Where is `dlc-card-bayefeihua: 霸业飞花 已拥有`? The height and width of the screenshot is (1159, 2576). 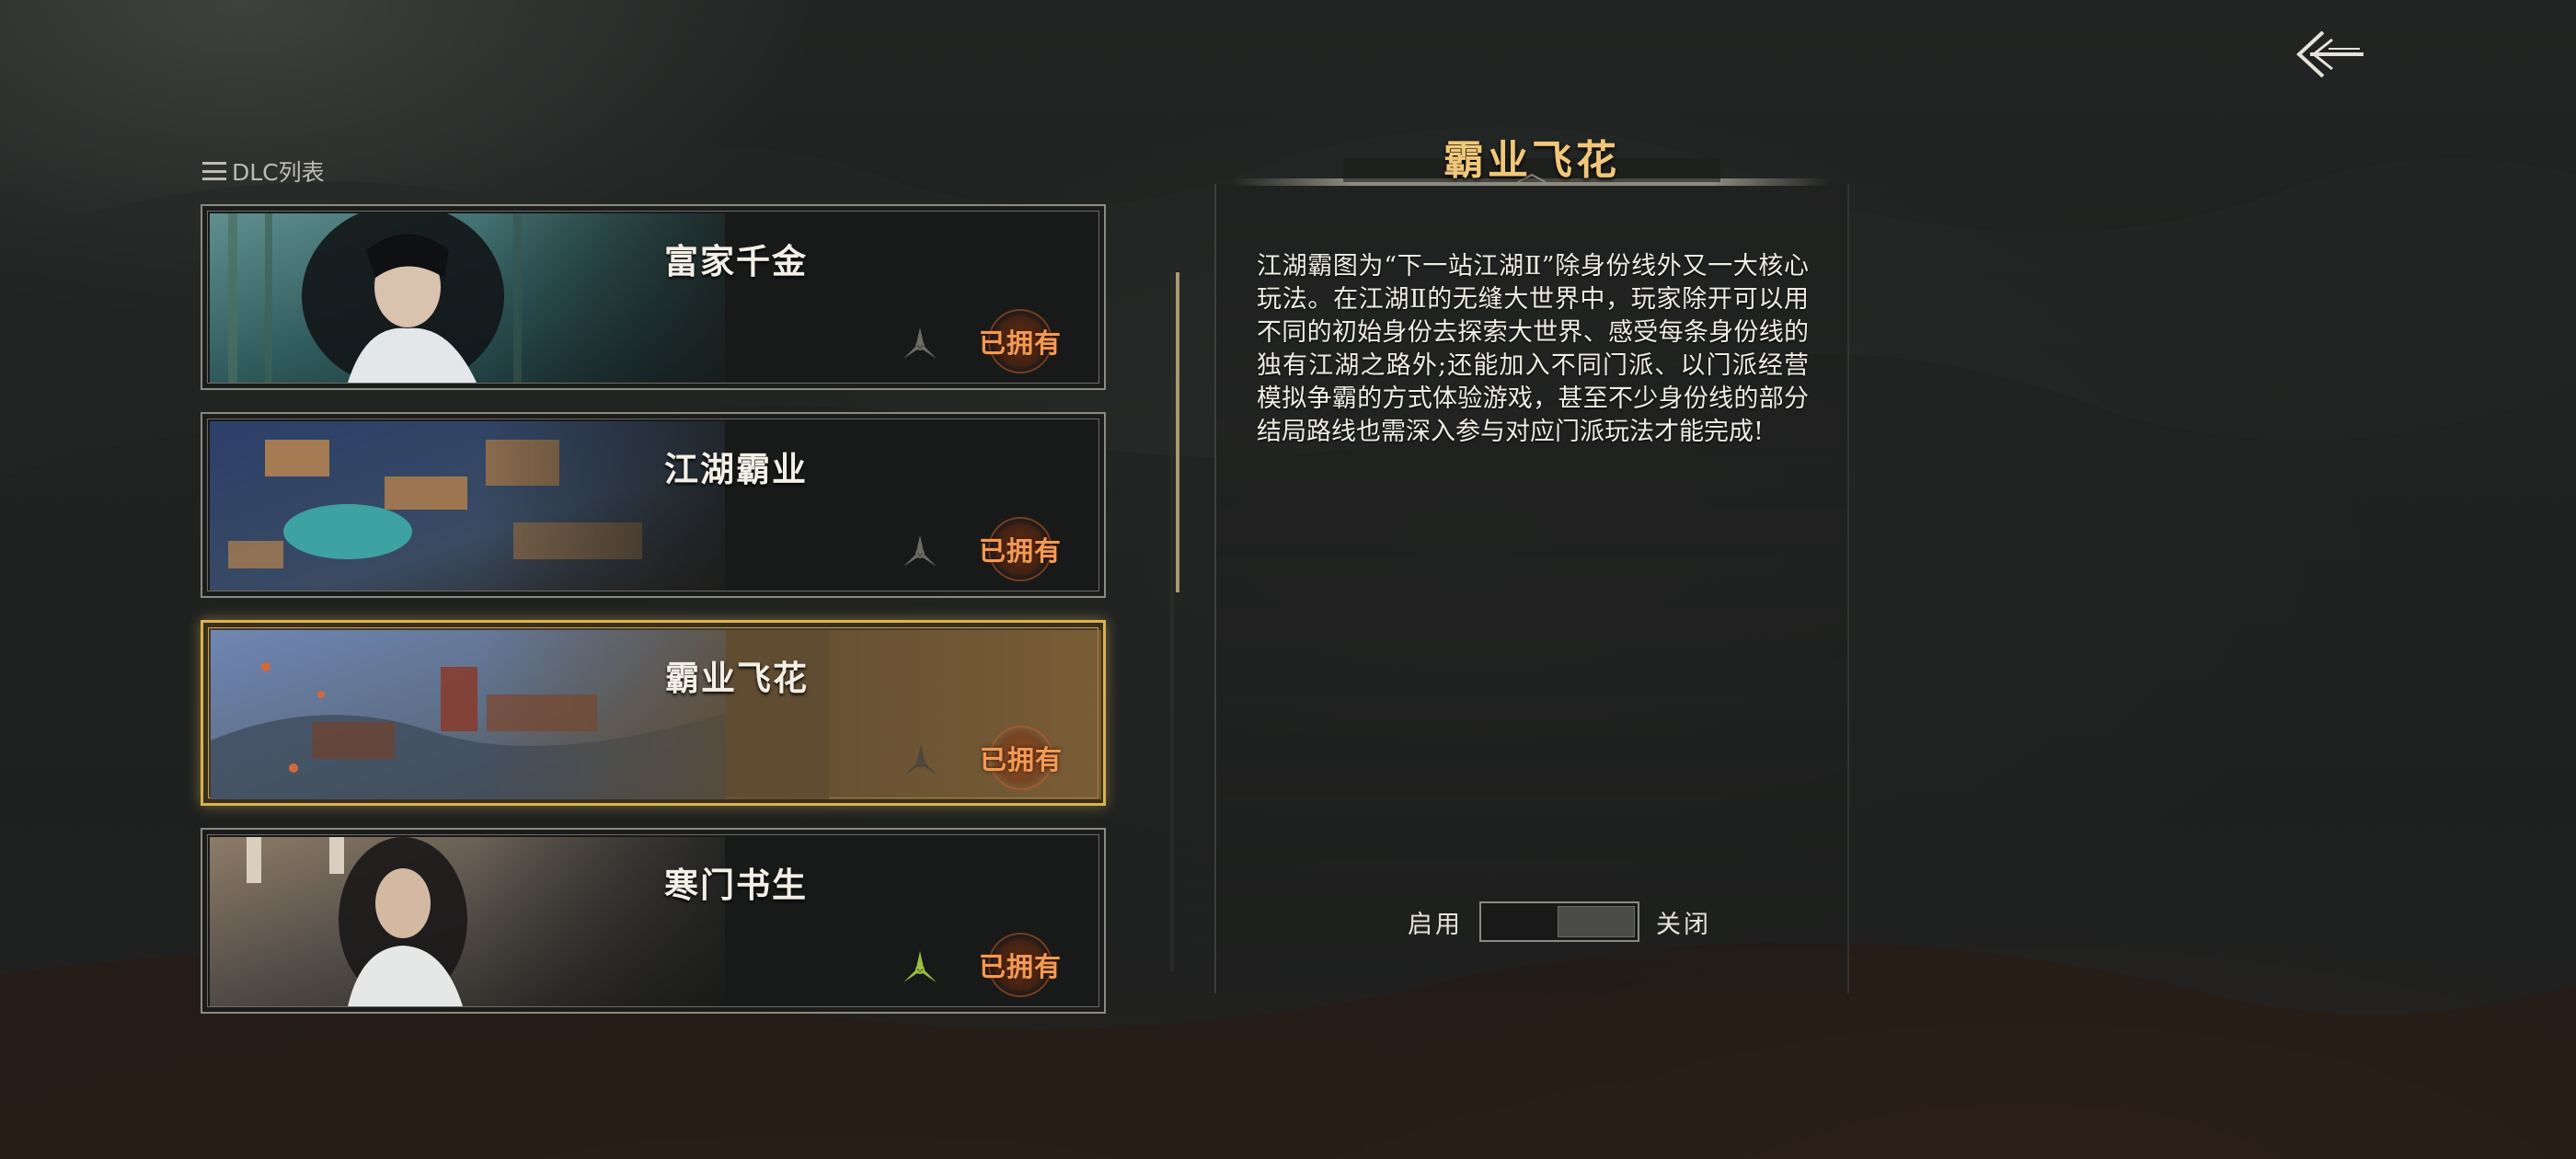
dlc-card-bayefeihua: 霸业飞花 已拥有 is located at coordinates (653, 713).